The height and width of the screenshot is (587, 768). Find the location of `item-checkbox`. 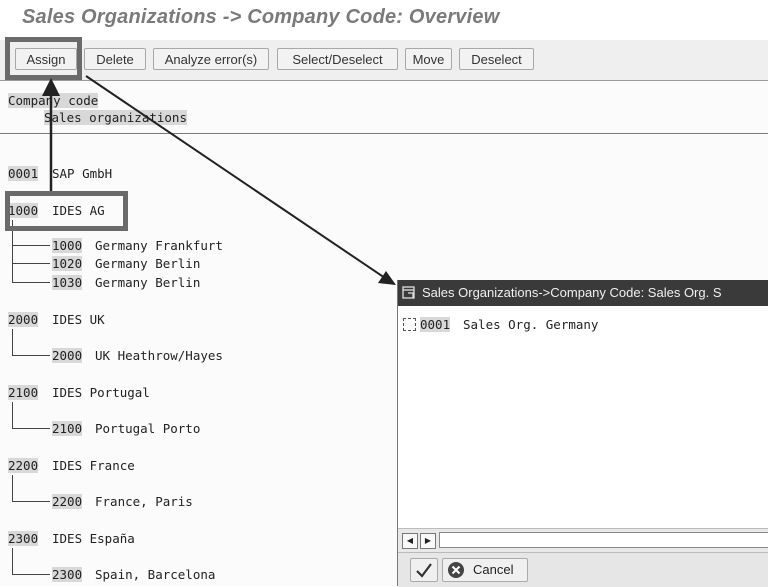

item-checkbox is located at coordinates (409, 324).